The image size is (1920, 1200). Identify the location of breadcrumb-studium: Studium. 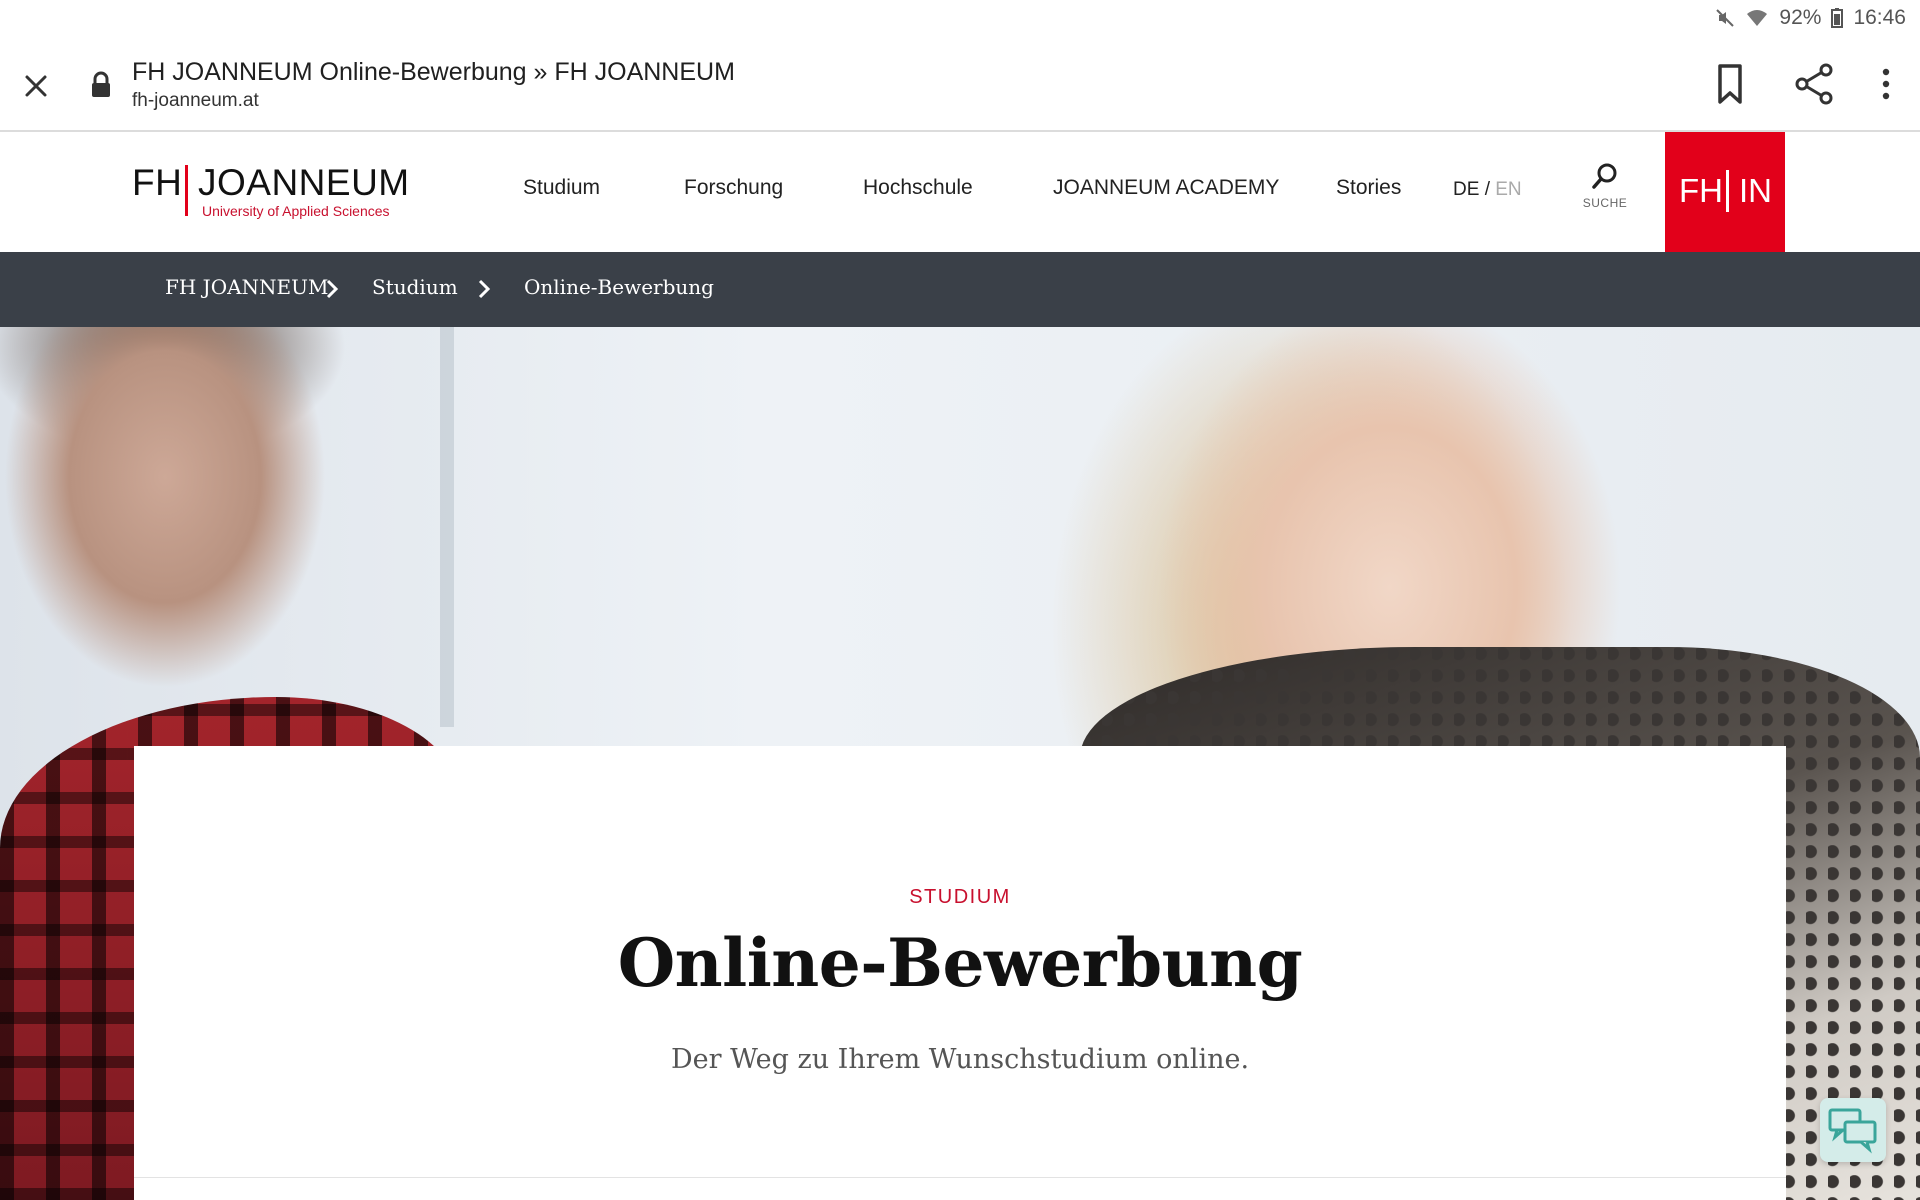
(415, 287).